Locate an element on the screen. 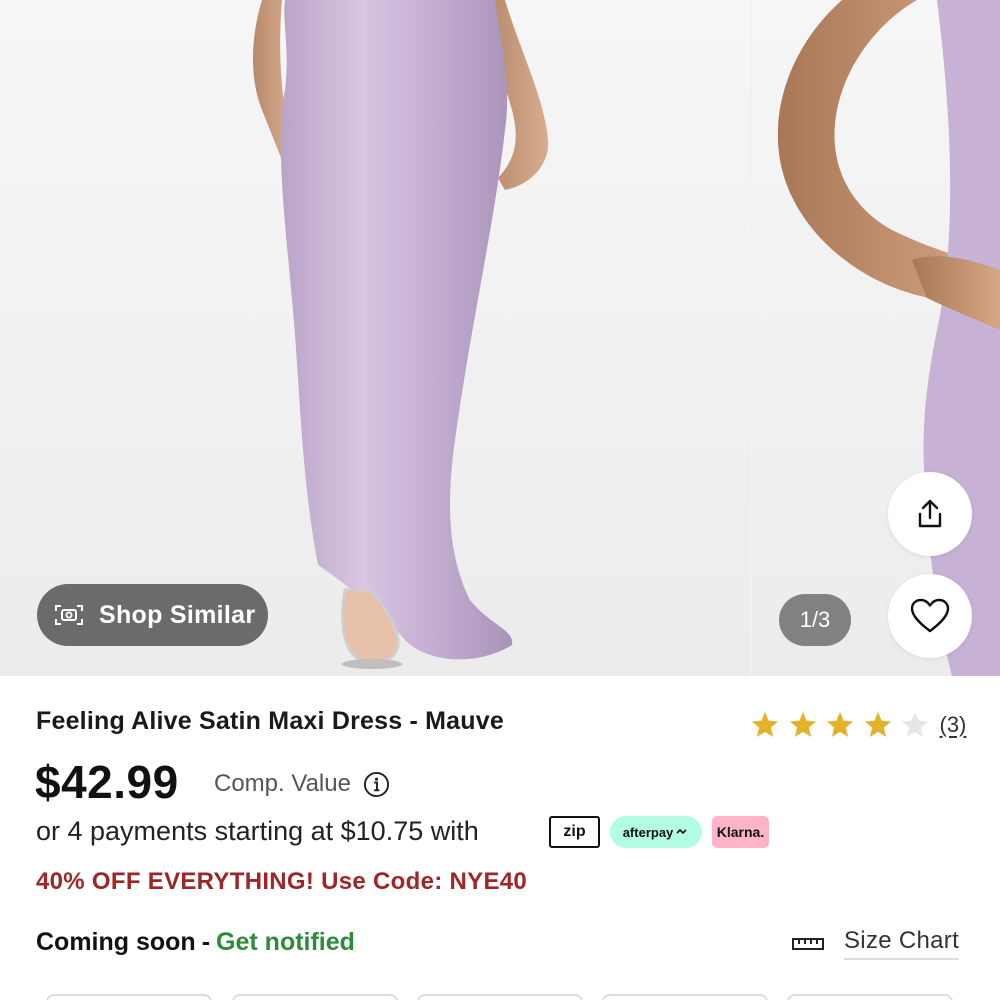 This screenshot has height=1000, width=1000. review-count: (3) is located at coordinates (953, 725).